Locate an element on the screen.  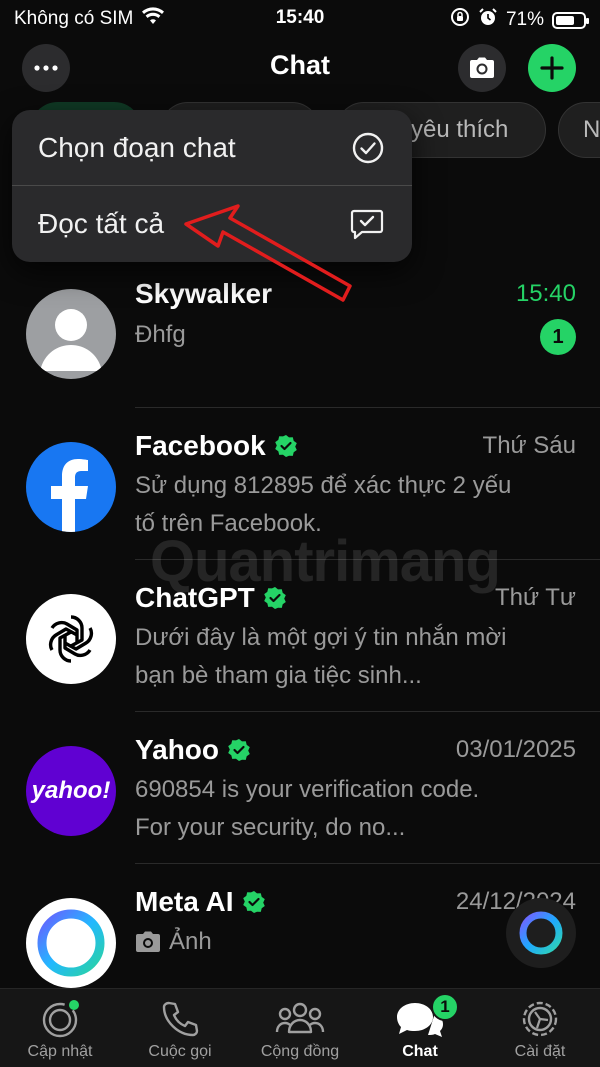
tab-label: Cộng đồng is located at coordinates (300, 1051).